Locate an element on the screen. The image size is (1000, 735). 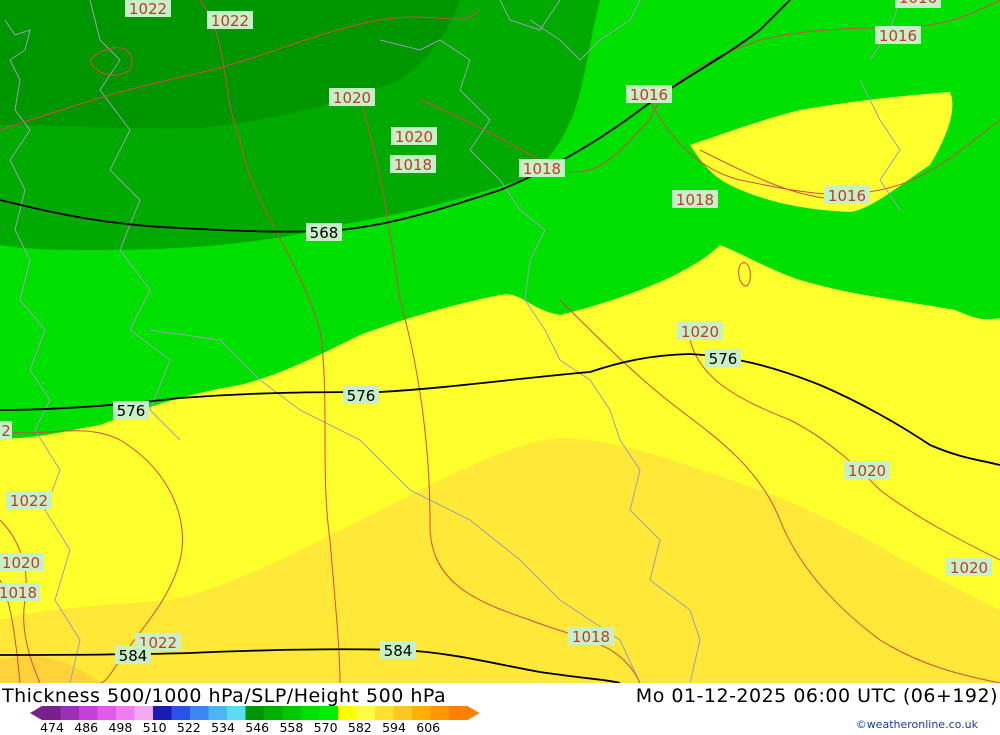
credit-link: ©weatheronline.co.uk is located at coordinates (917, 724).